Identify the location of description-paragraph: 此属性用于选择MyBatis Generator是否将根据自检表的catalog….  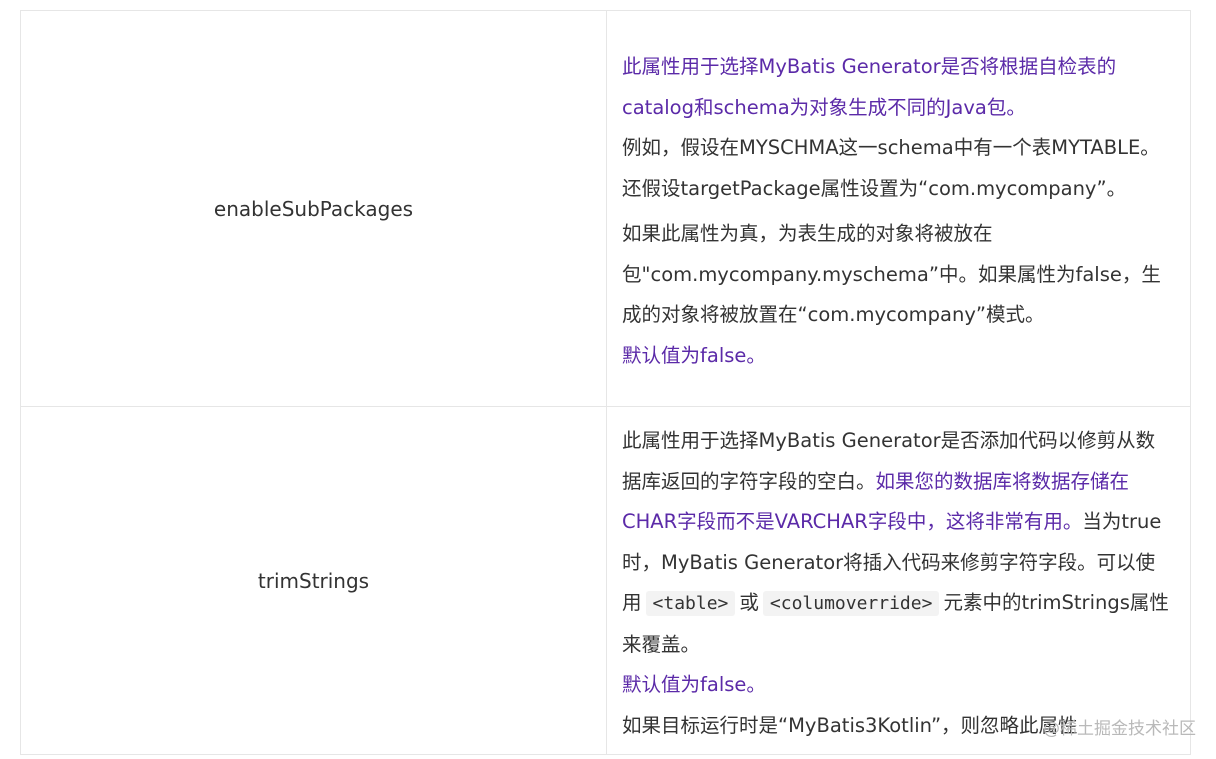
(898, 128).